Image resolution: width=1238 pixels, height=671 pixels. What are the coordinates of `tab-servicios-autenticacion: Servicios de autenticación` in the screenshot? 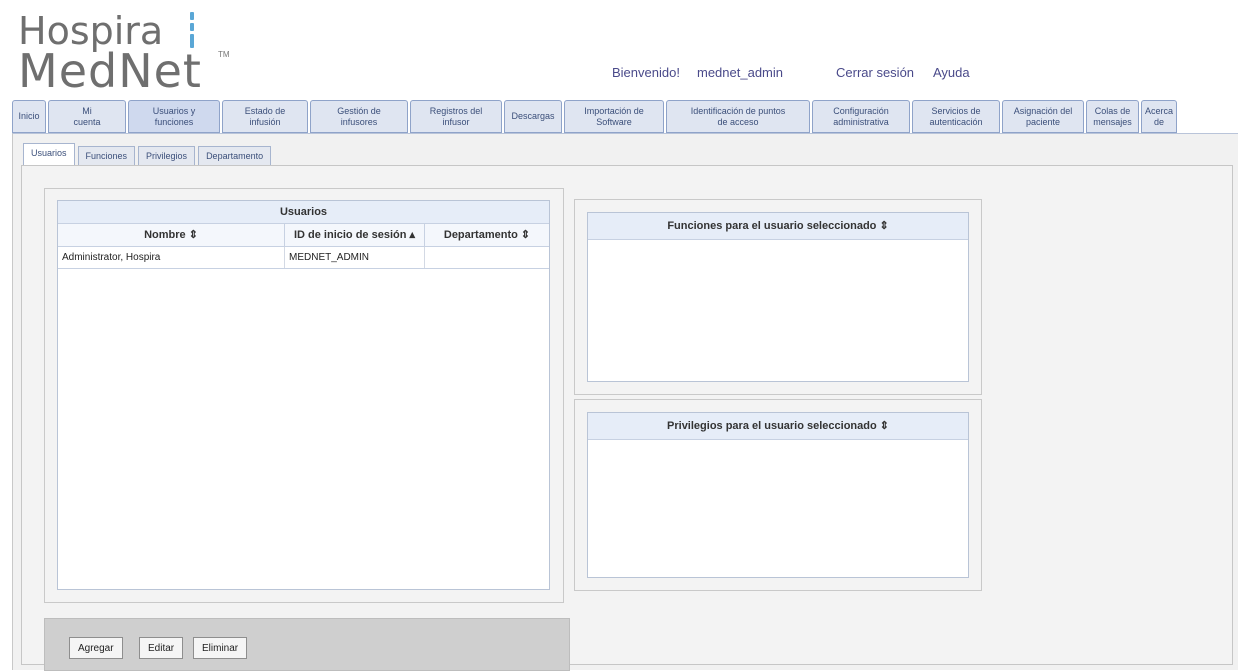 It's located at (956, 116).